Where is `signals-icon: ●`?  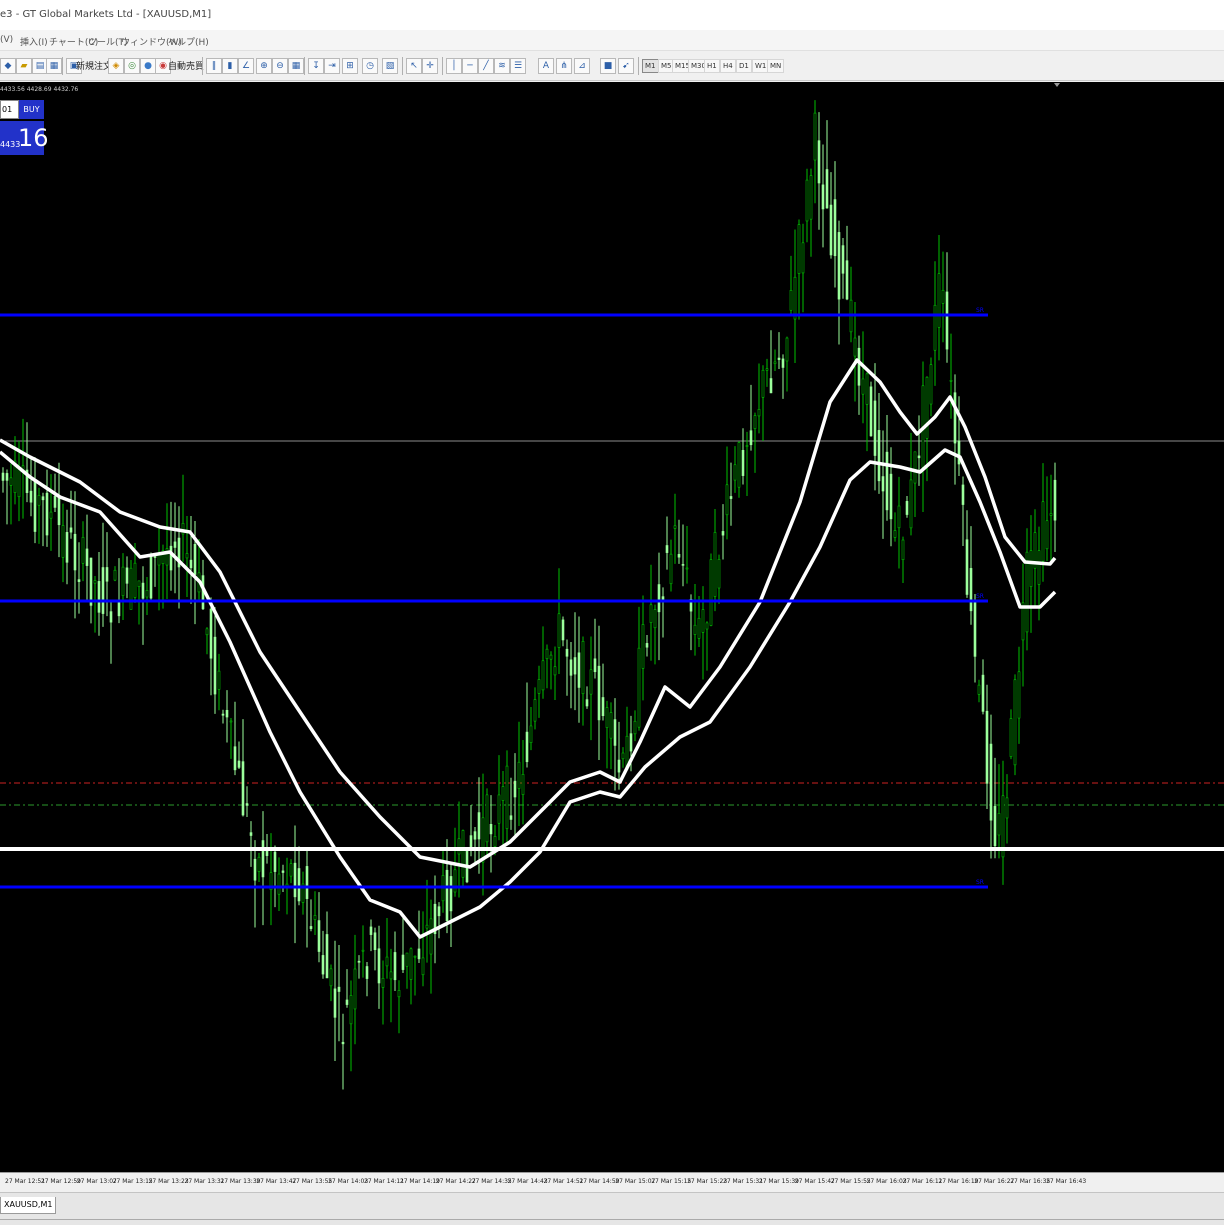 signals-icon: ● is located at coordinates (148, 66).